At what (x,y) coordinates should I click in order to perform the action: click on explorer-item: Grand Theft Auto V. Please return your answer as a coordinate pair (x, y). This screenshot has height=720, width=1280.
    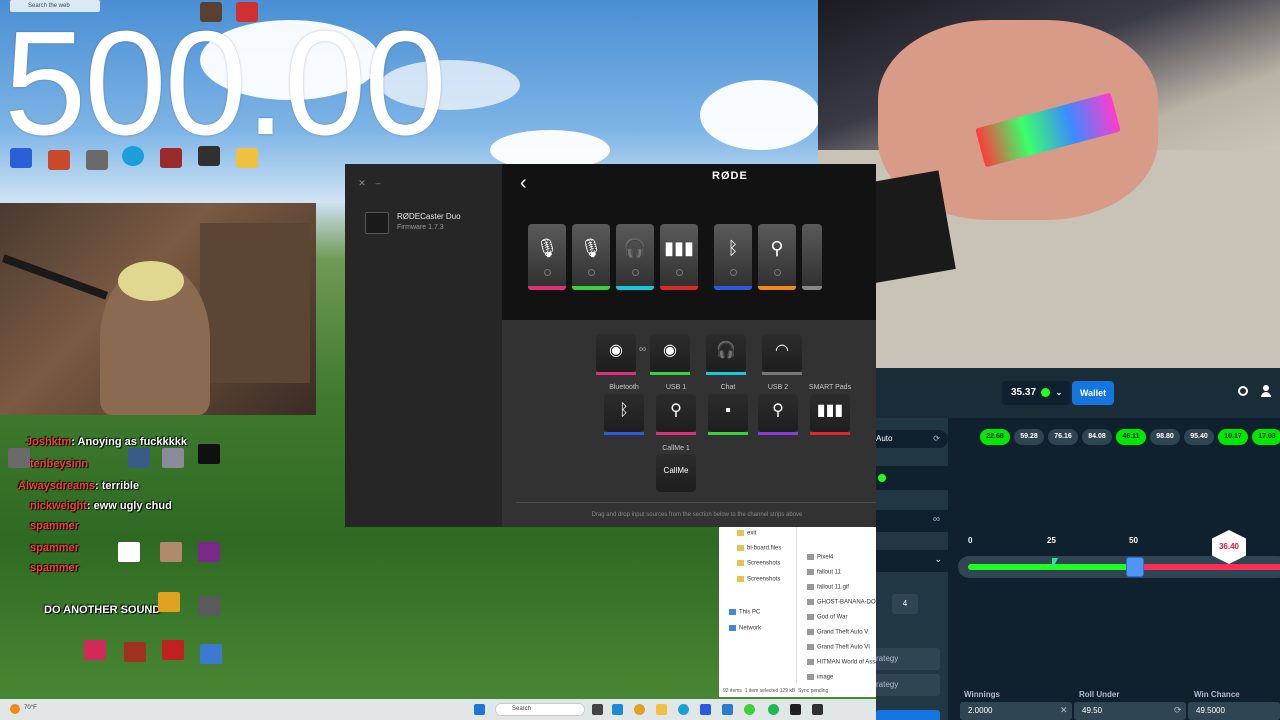
    Looking at the image, I should click on (837, 632).